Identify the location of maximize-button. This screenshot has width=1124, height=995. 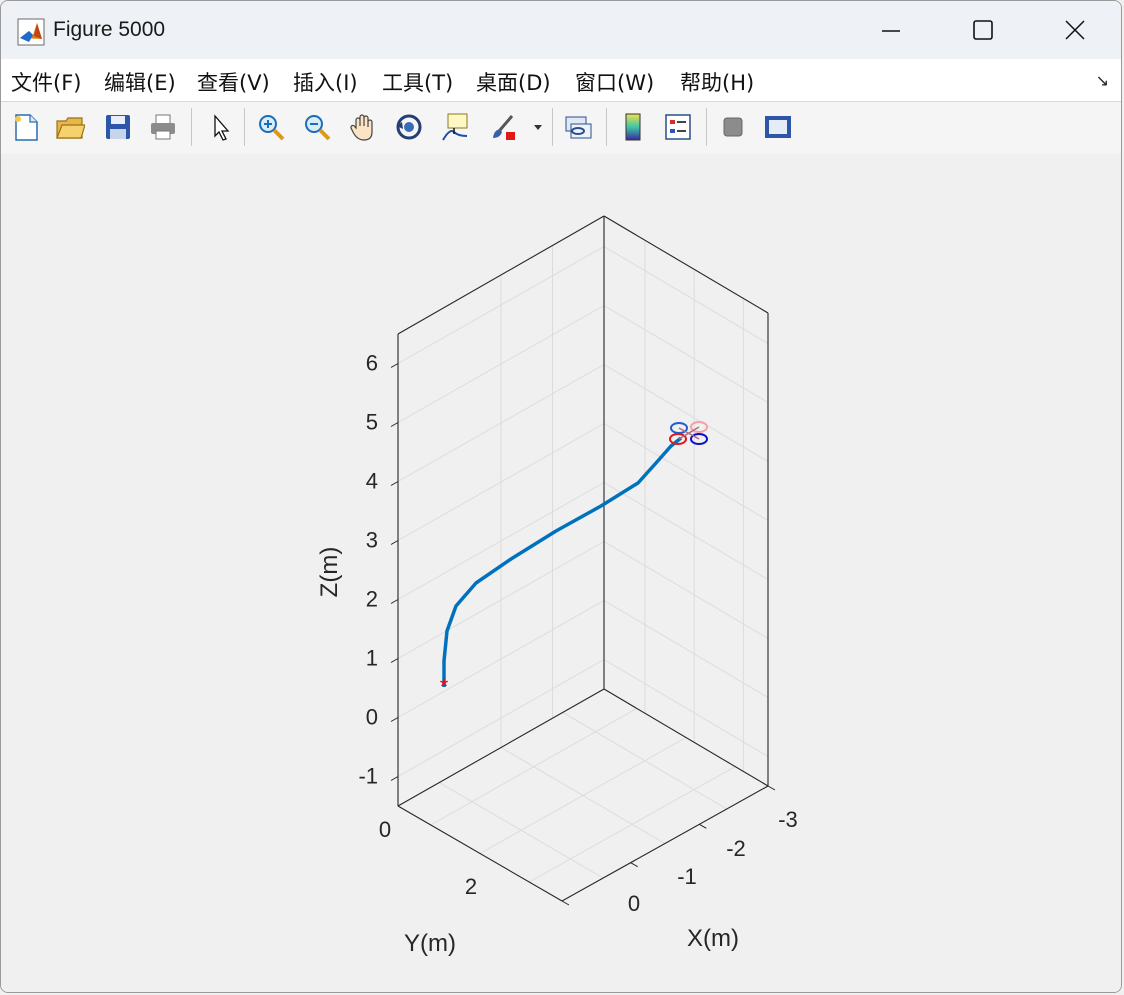
(983, 30).